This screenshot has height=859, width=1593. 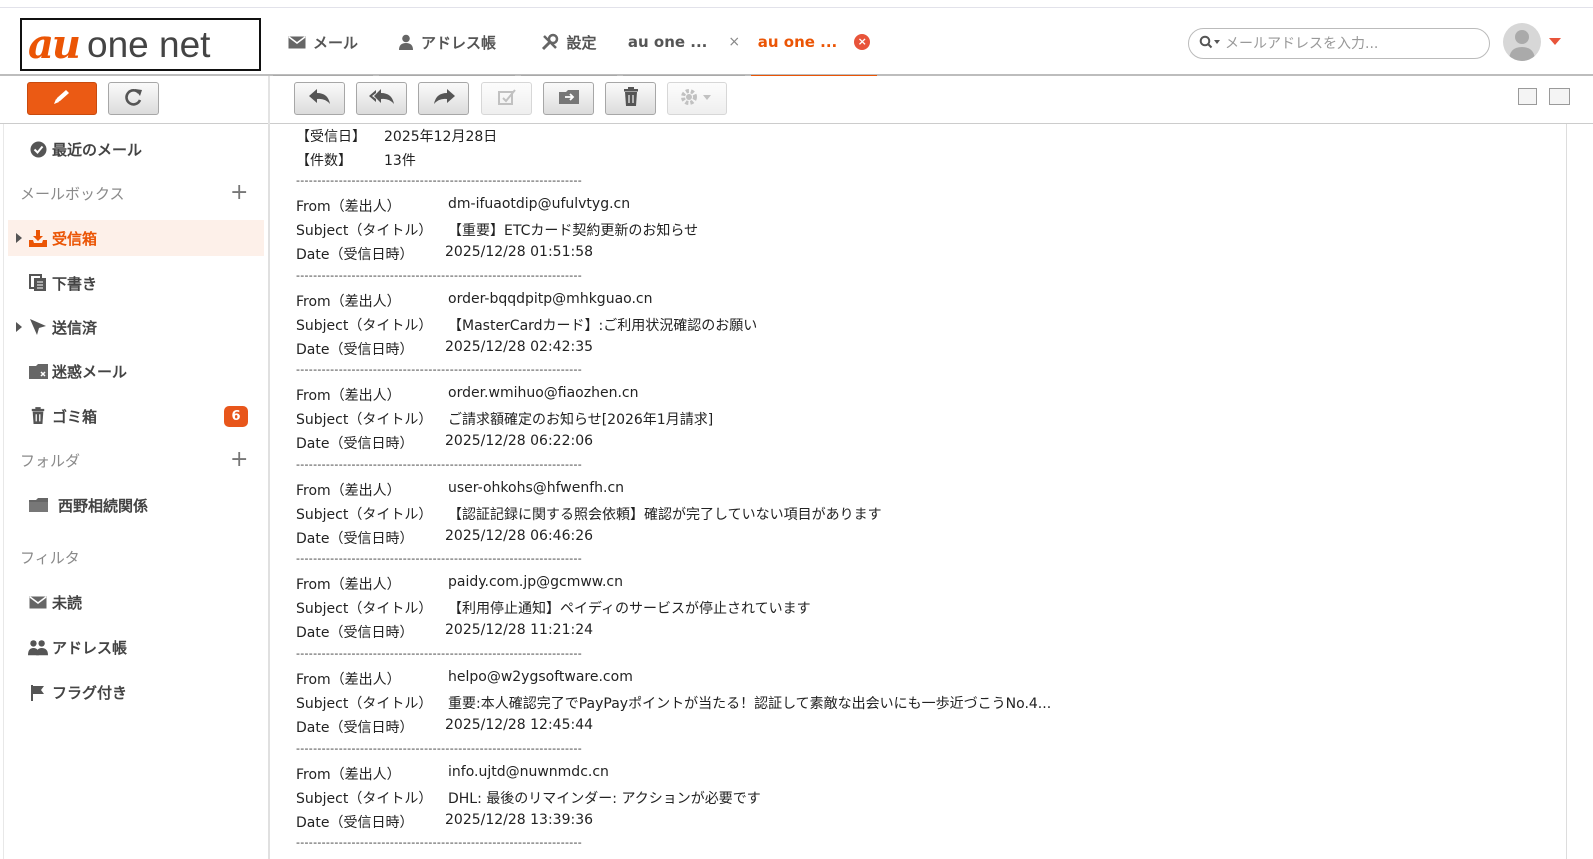 I want to click on sidebar-item-label: 迷惑メール, so click(x=90, y=371).